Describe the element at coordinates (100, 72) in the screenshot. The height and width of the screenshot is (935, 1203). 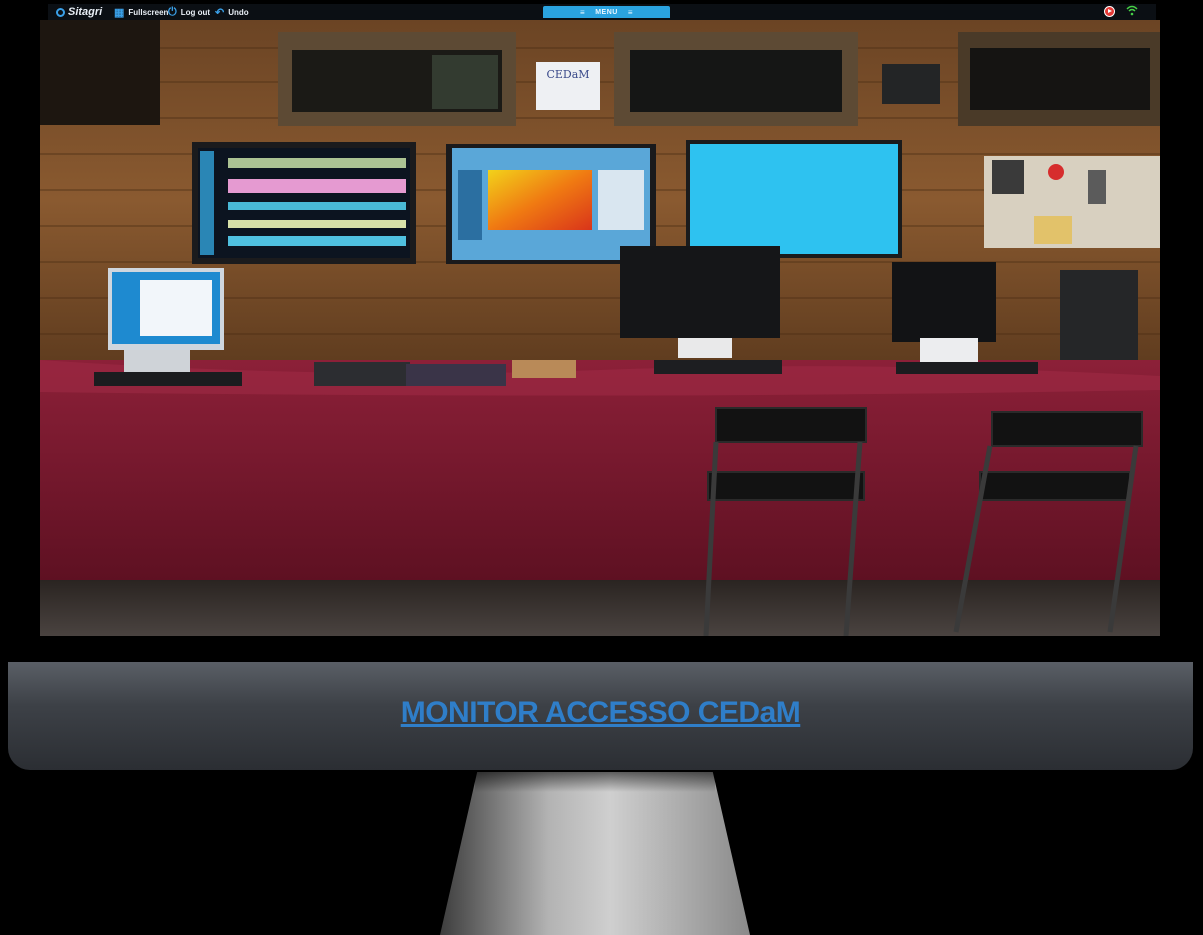
I see `window-left` at that location.